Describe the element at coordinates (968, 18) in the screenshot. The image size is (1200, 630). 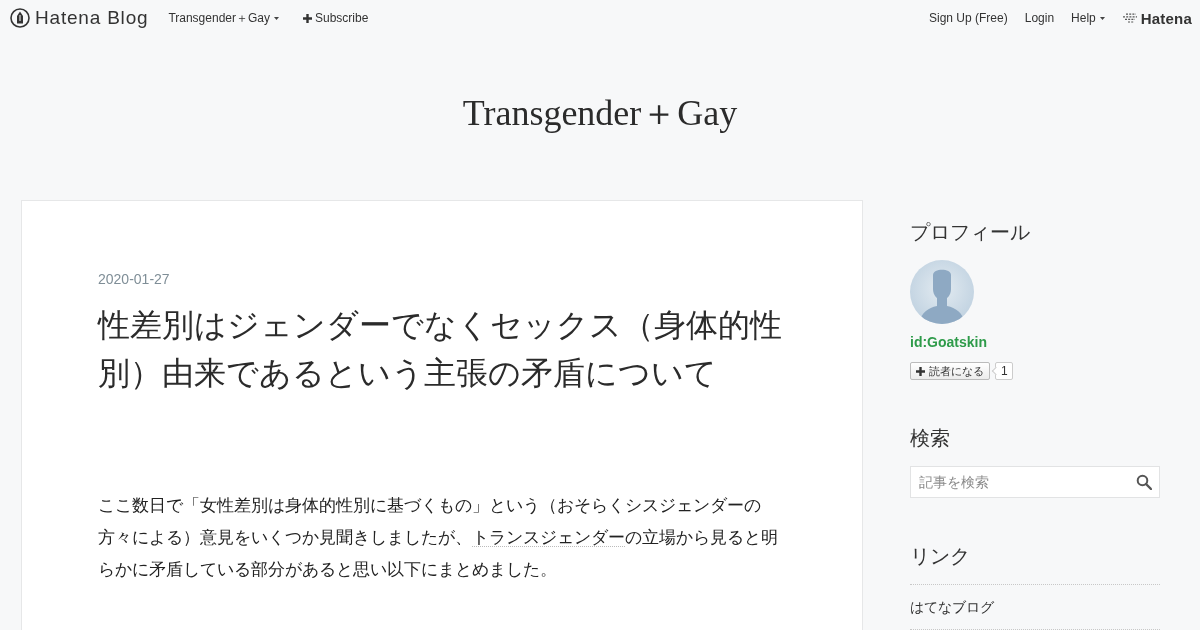
I see `header-link: Sign Up (Free)` at that location.